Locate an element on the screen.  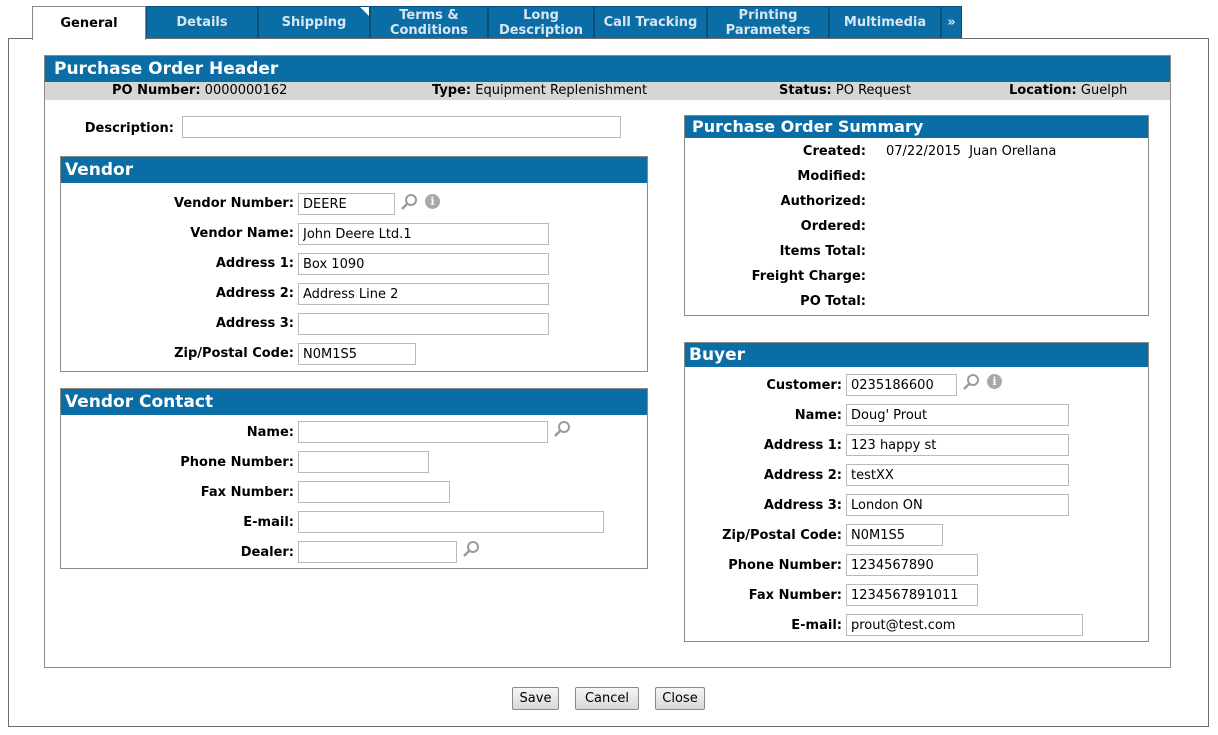
tab-label: Printing Parameters is located at coordinates (768, 22).